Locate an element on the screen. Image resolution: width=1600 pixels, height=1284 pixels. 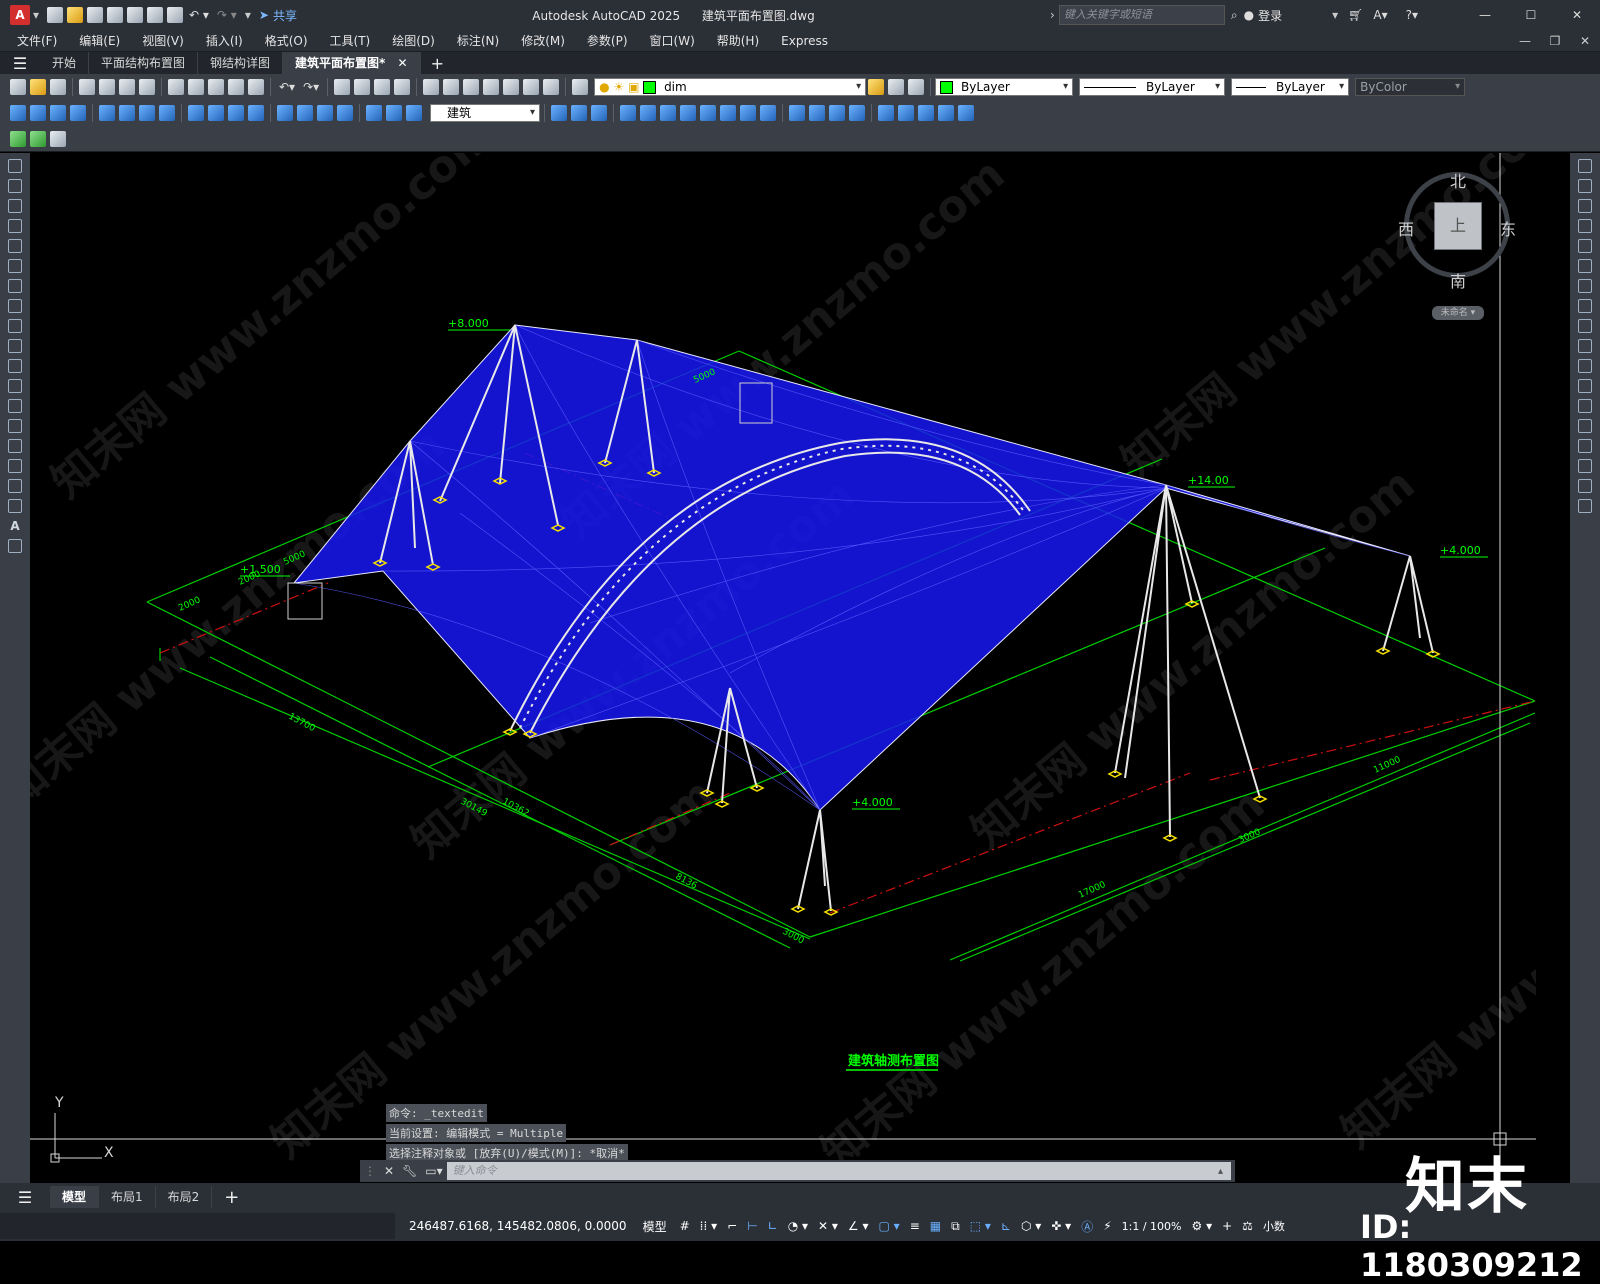
3dprint-icon is located at coordinates (147, 87).